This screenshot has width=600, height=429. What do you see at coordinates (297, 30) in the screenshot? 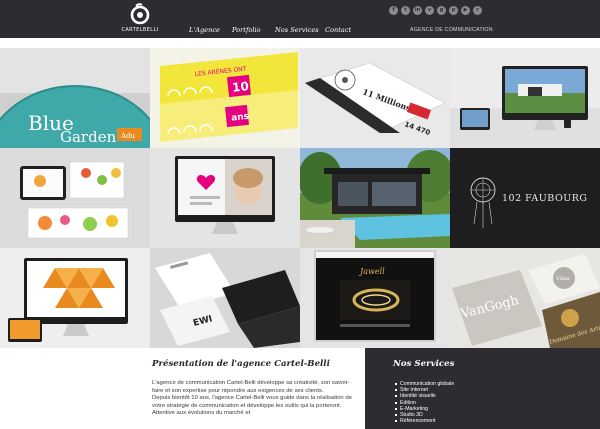
I see `nav-item-services: Nos Services` at bounding box center [297, 30].